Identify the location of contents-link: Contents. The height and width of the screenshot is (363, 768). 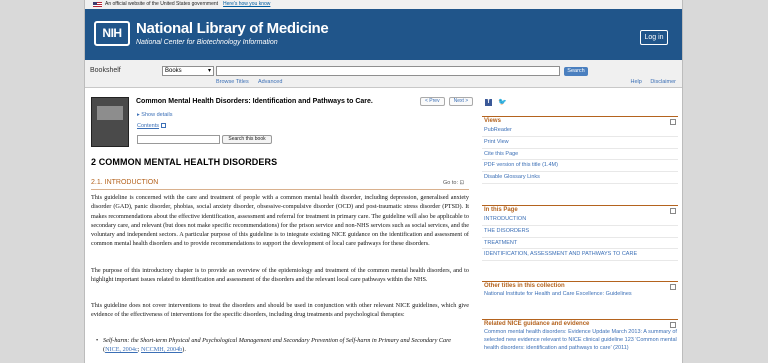
(152, 126).